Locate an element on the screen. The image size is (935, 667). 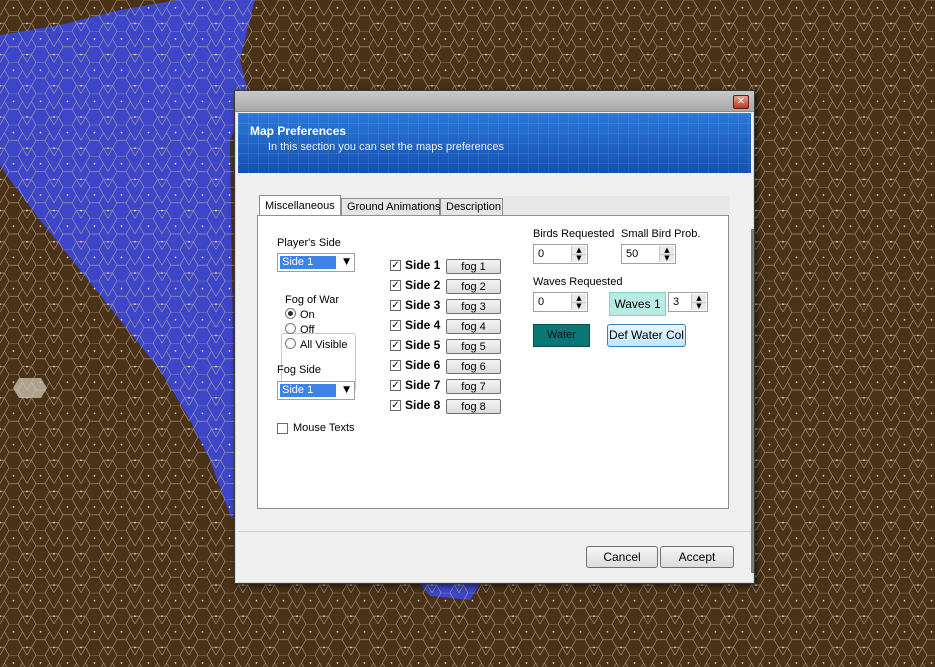
side-2-label: Side 2 is located at coordinates (423, 285).